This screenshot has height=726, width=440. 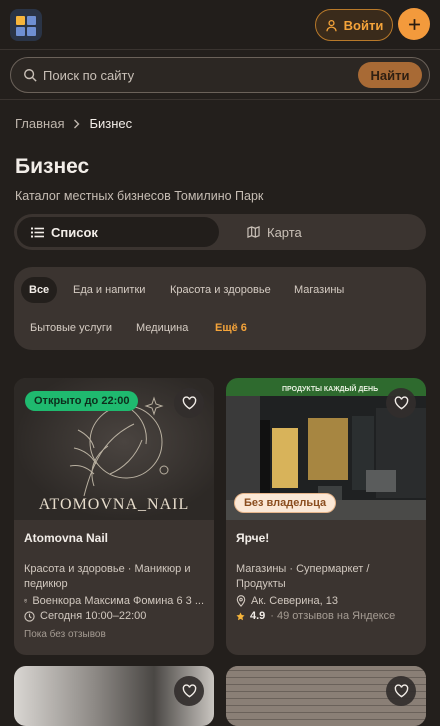 I want to click on category-chip-household: Бытовые услуги, so click(x=71, y=328).